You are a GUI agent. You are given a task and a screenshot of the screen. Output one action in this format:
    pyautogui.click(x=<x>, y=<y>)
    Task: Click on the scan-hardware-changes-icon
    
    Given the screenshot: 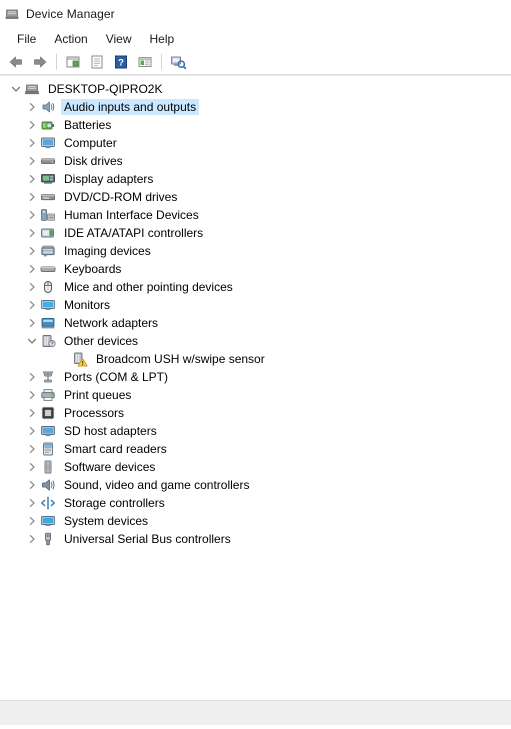 What is the action you would take?
    pyautogui.click(x=178, y=62)
    